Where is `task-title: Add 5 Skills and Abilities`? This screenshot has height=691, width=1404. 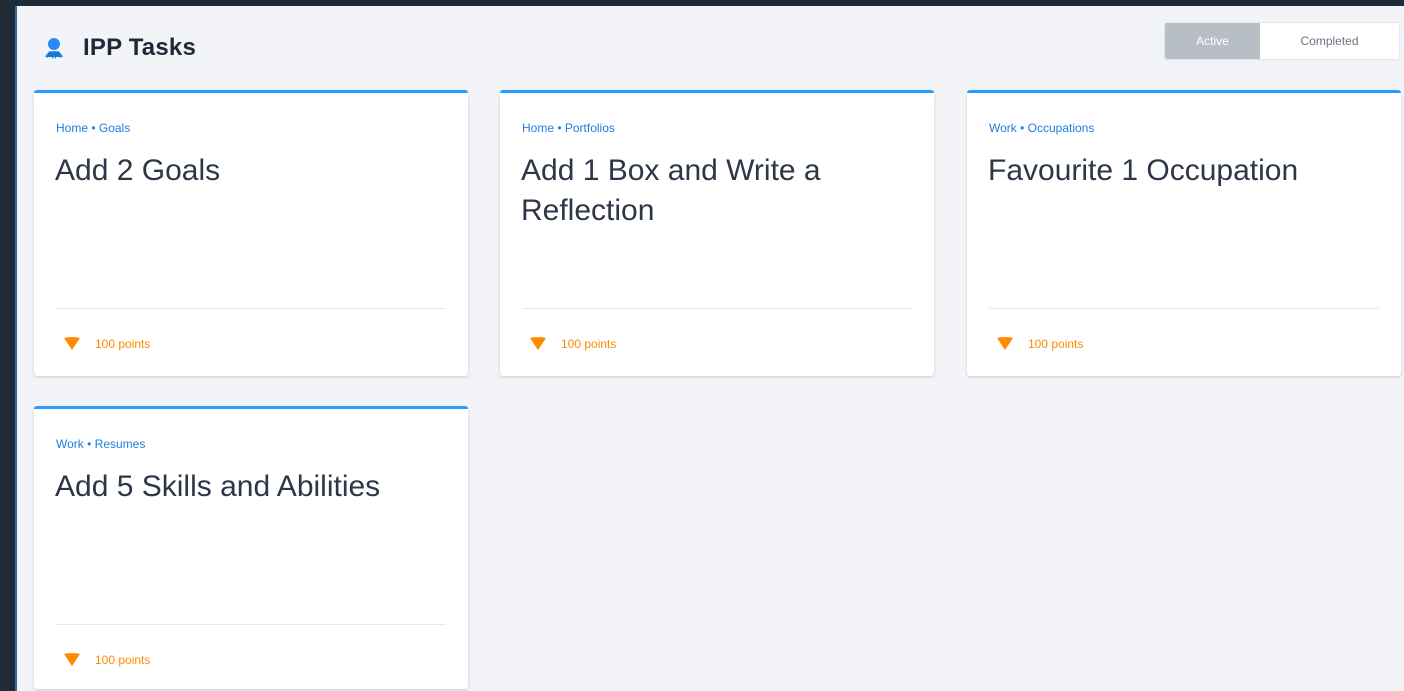 task-title: Add 5 Skills and Abilities is located at coordinates (218, 486).